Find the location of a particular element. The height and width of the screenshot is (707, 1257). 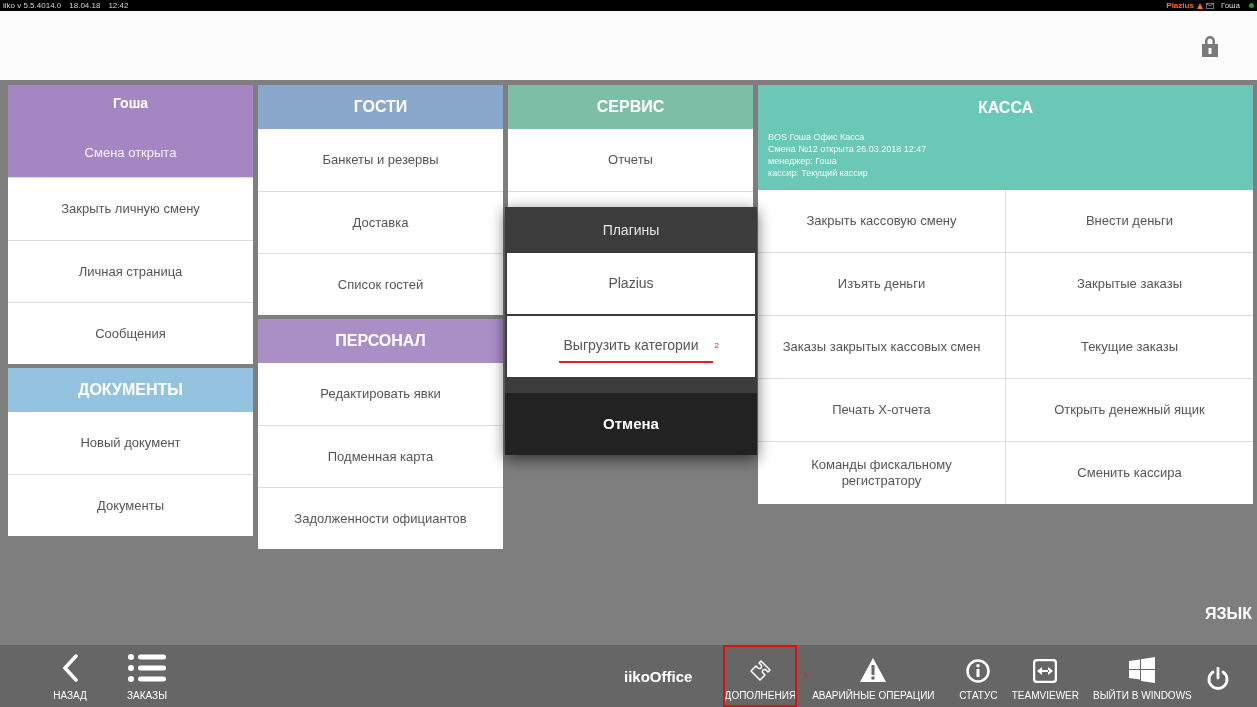

menu-tile: Открыть денежный ящик is located at coordinates (1129, 410).